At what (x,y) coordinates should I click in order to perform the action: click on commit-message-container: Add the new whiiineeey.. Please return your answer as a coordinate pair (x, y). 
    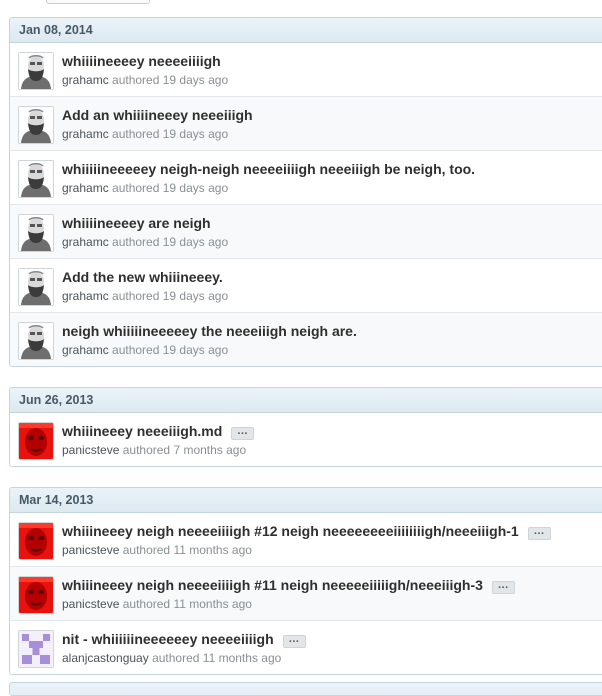
    Looking at the image, I should click on (142, 277).